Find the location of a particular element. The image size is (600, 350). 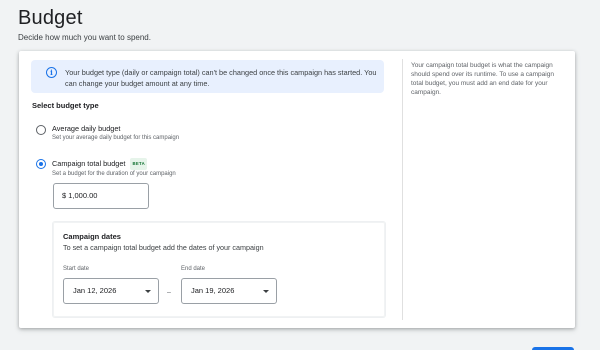

page-subtitle: Decide how much you want to spend. is located at coordinates (84, 37).